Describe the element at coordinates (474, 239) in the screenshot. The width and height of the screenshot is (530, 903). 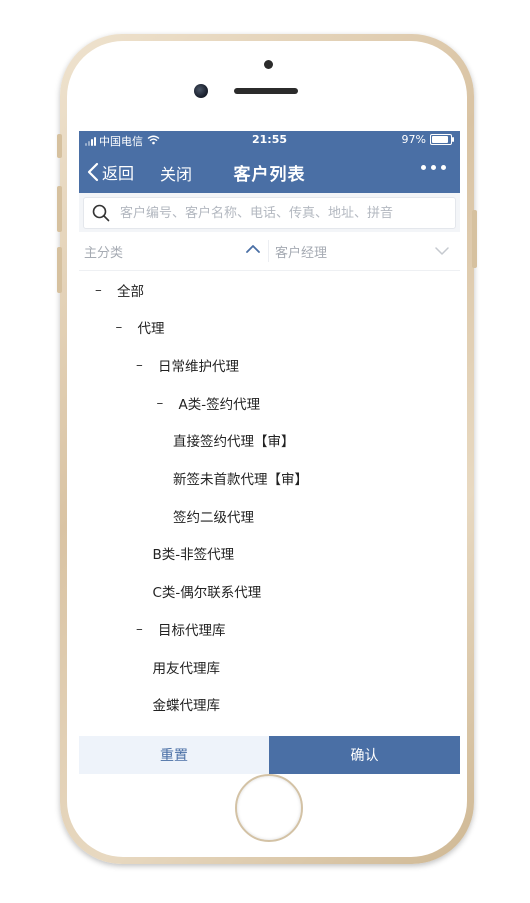
I see `power-button` at that location.